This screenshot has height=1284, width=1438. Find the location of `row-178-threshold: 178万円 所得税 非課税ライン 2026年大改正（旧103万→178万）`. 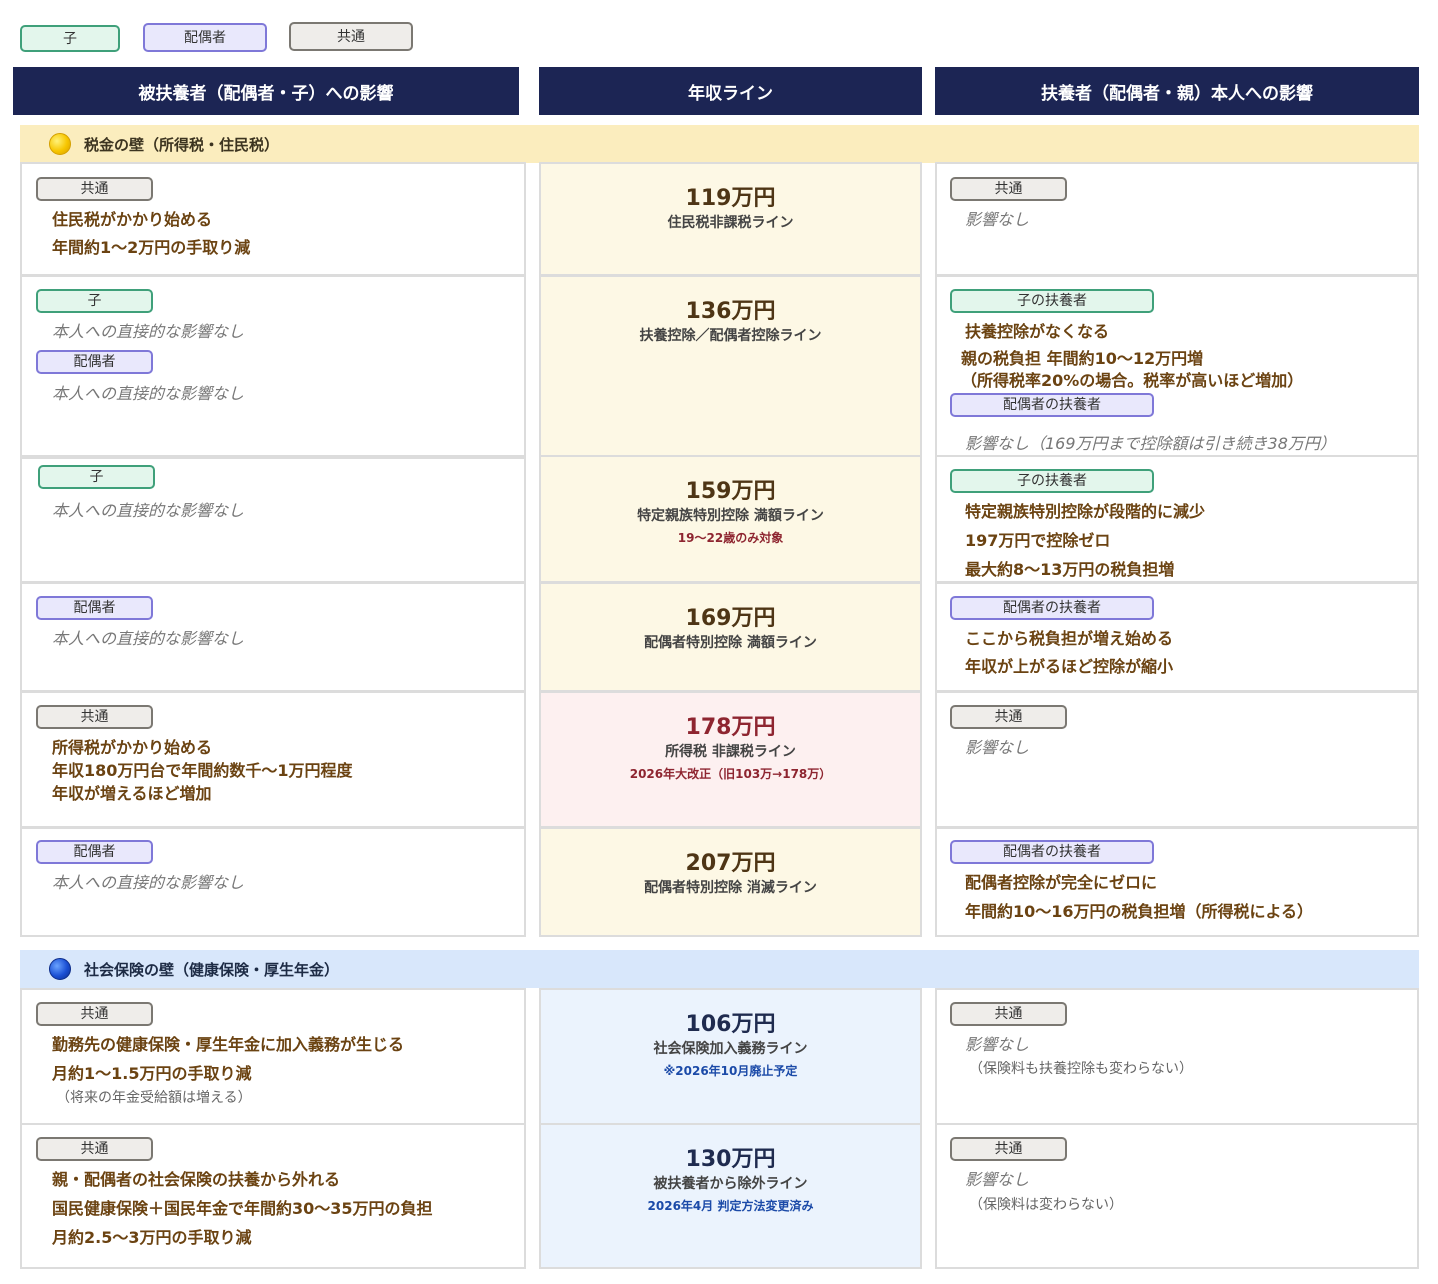

row-178-threshold: 178万円 所得税 非課税ライン 2026年大改正（旧103万→178万） is located at coordinates (730, 759).